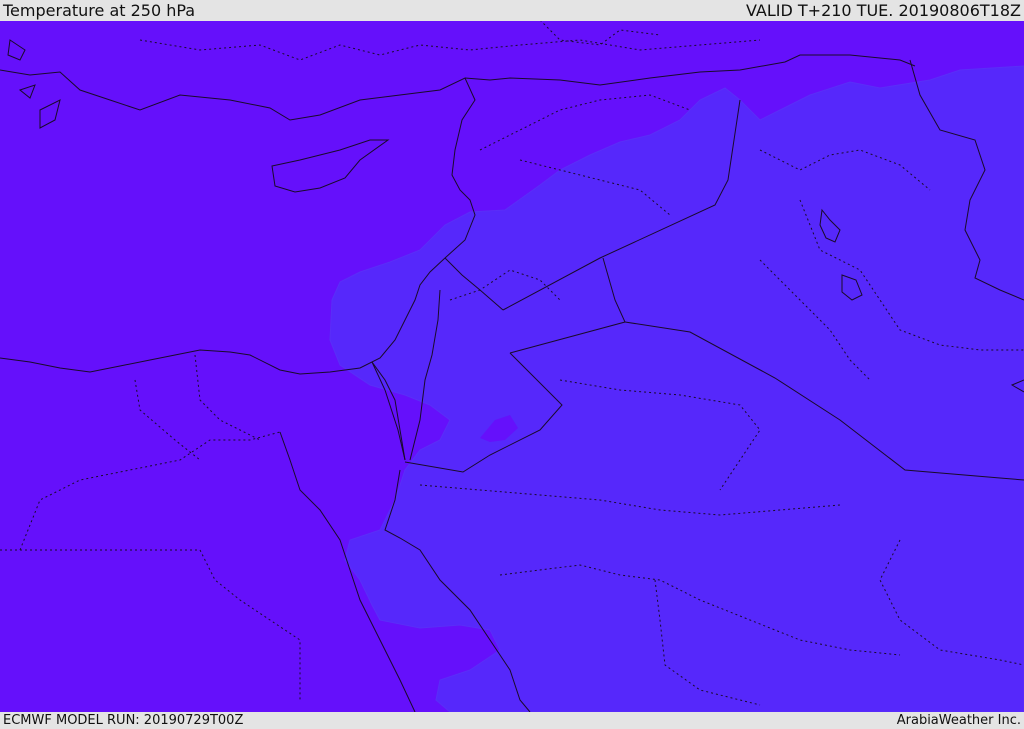  I want to click on valid-time: VALID T+210 TUE. 20190806T18Z, so click(883, 10).